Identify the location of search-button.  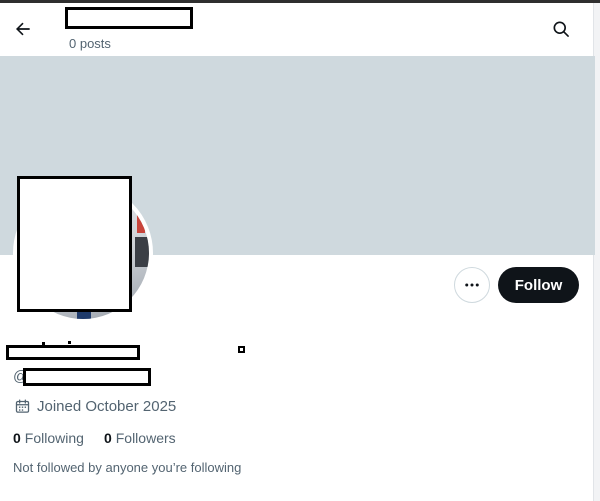
(561, 29).